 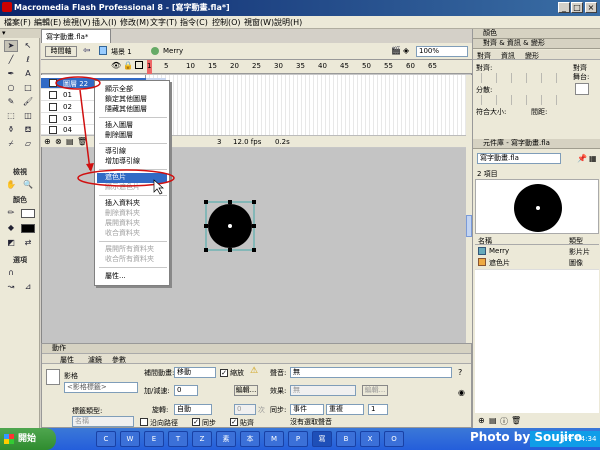 What do you see at coordinates (394, 439) in the screenshot?
I see `taskbar-item: O` at bounding box center [394, 439].